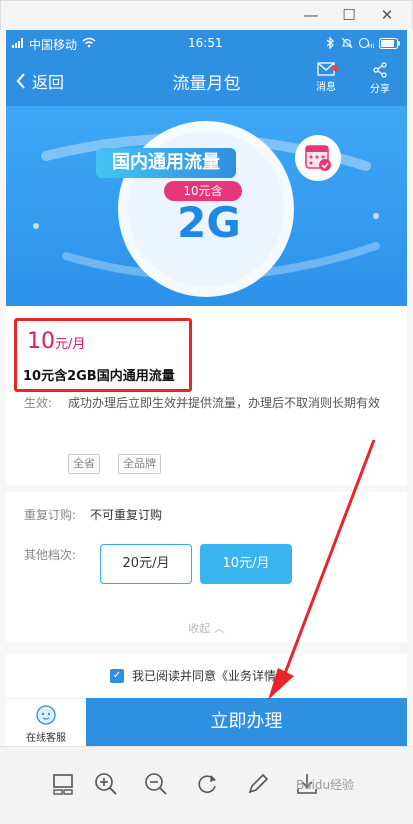 This screenshot has height=824, width=413. Describe the element at coordinates (219, 628) in the screenshot. I see `chevron-up-icon: ︿` at that location.